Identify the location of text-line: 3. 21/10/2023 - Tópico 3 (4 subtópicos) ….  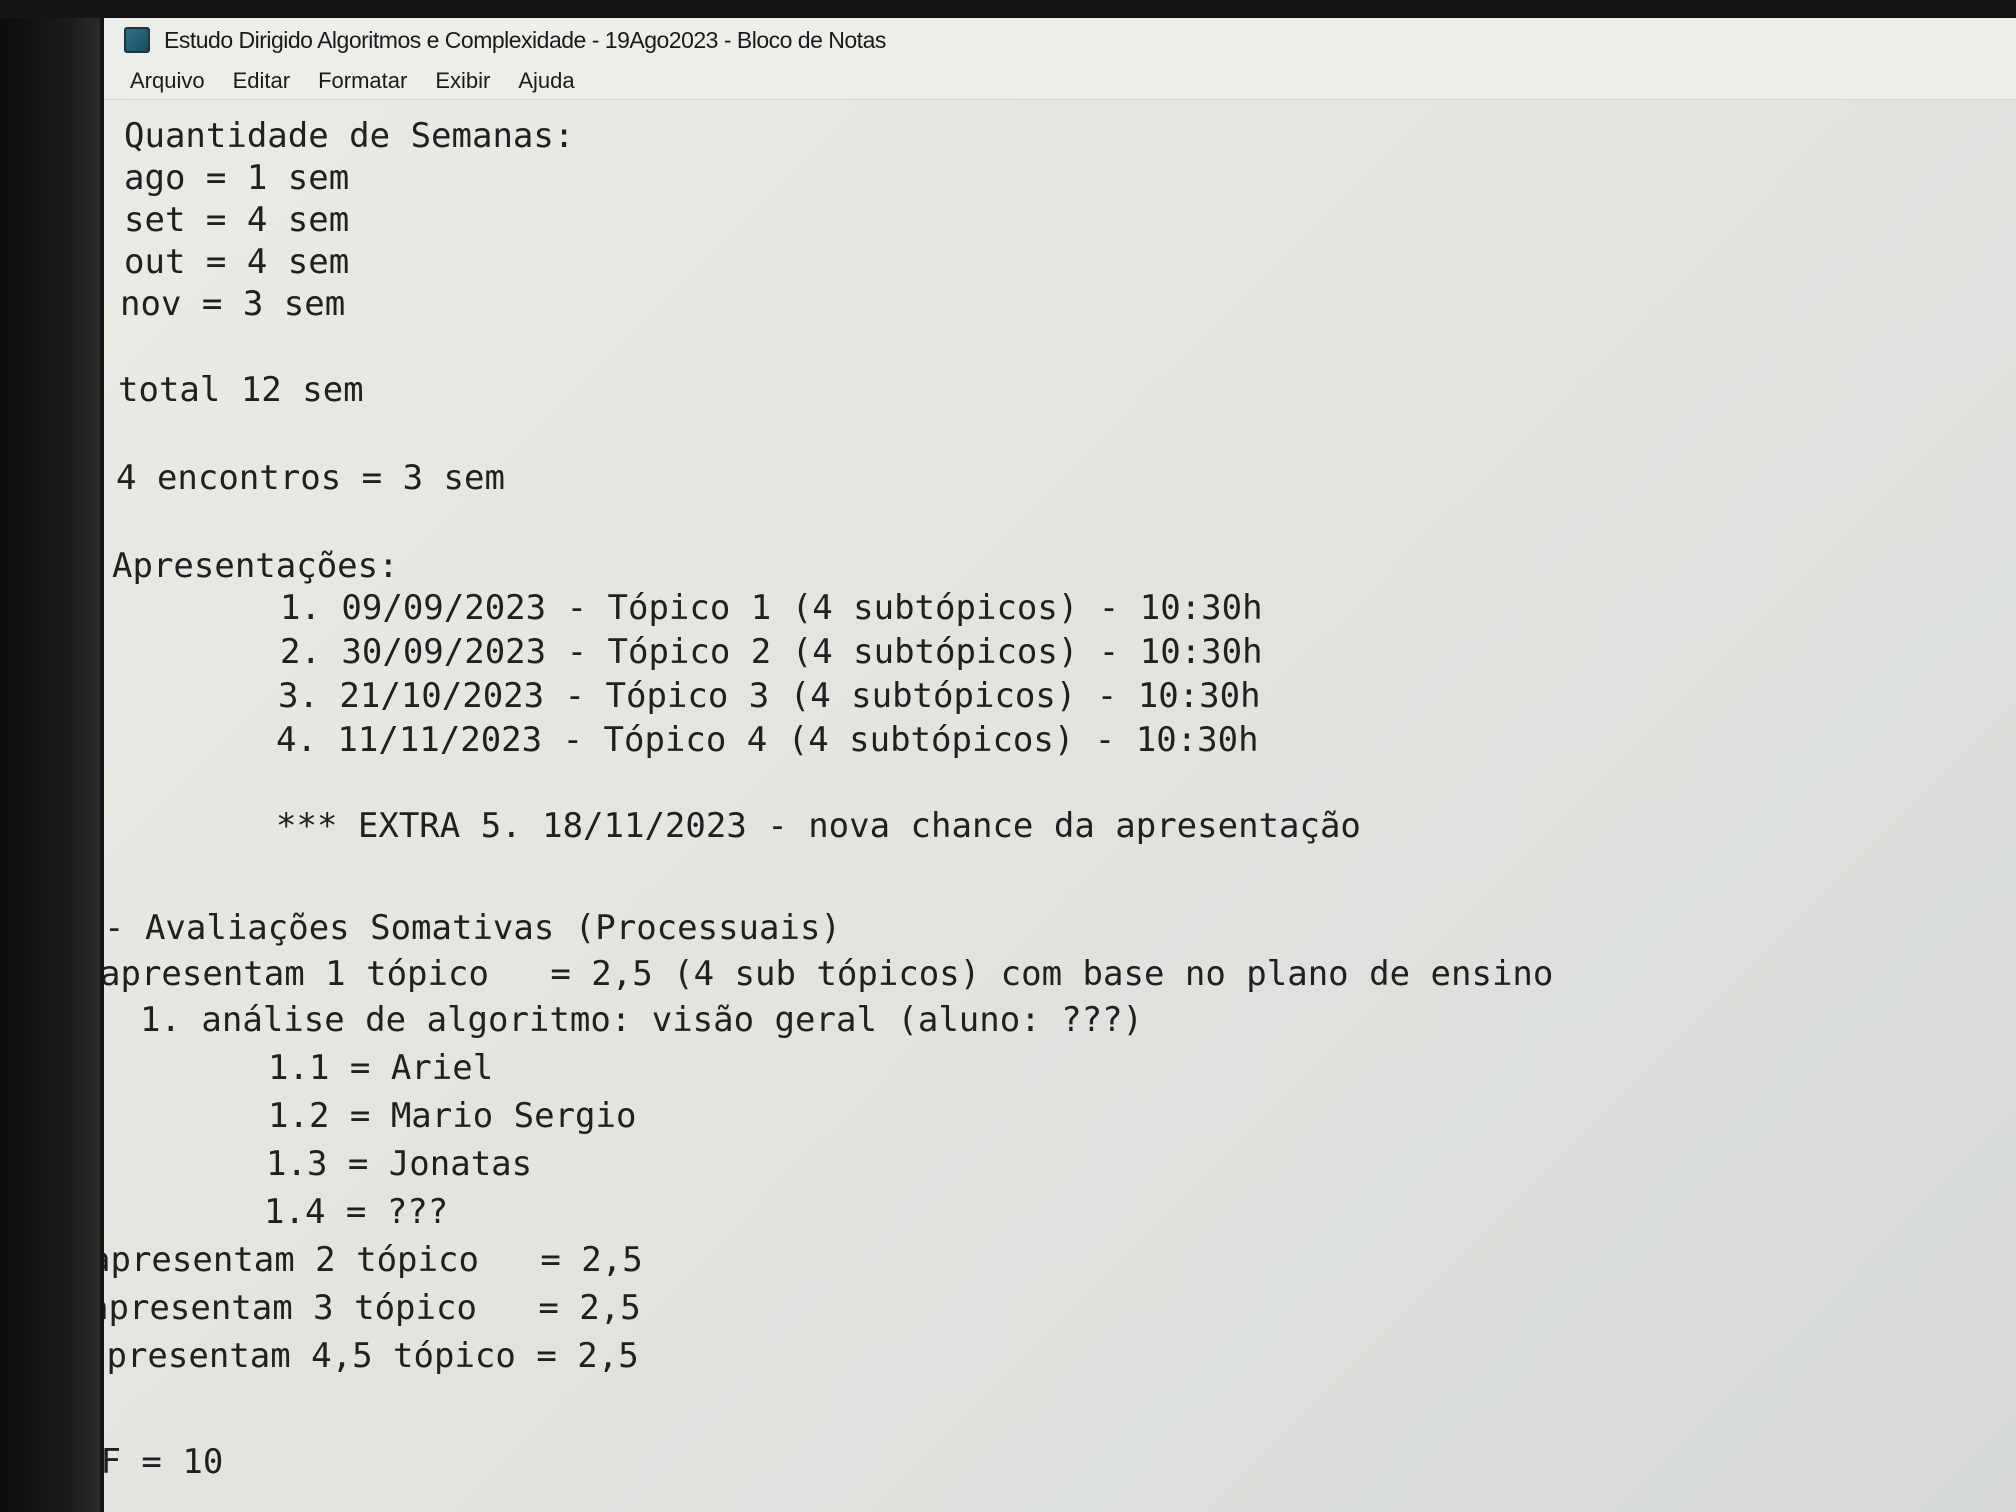
(769, 696).